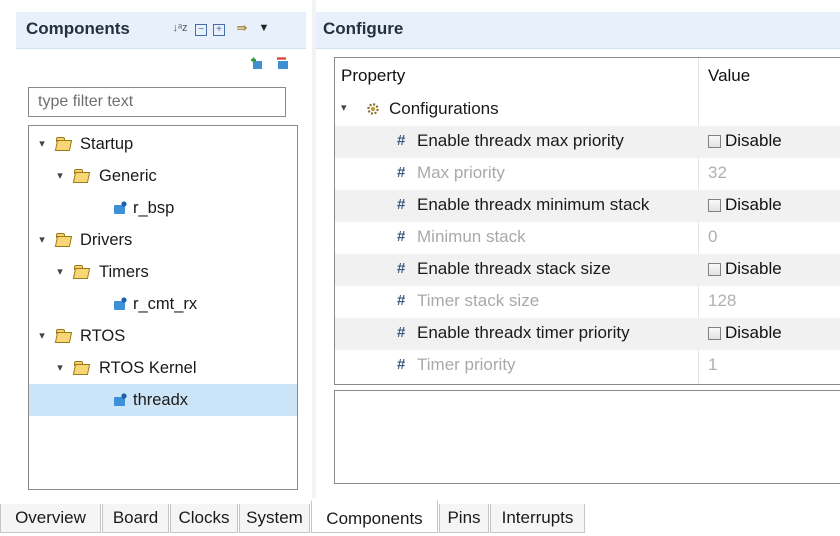 Image resolution: width=840 pixels, height=536 pixels. What do you see at coordinates (363, 28) in the screenshot?
I see `configure-panel-title: Configure` at bounding box center [363, 28].